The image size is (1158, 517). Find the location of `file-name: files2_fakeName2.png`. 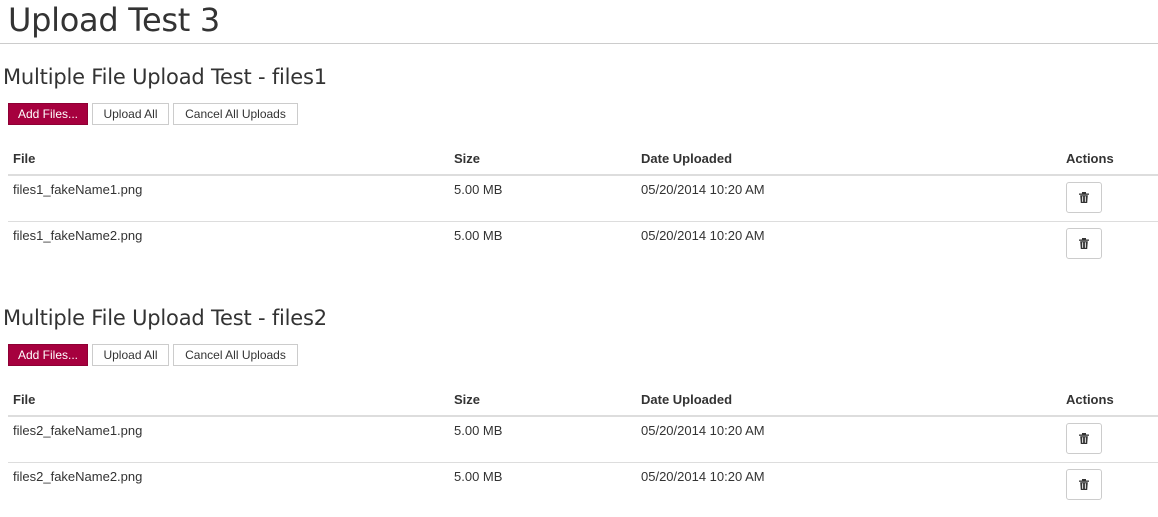

file-name: files2_fakeName2.png is located at coordinates (78, 476).